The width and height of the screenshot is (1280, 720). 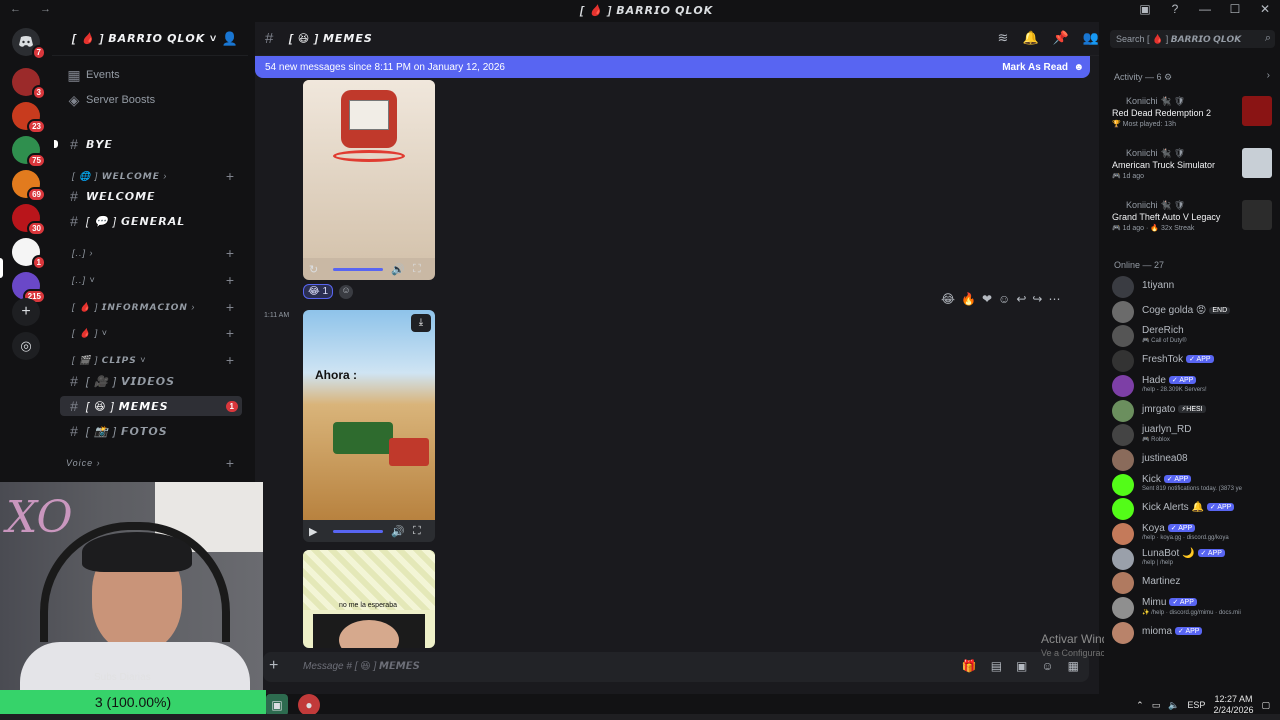 I want to click on sidebar-item-events: ▦ Events, so click(x=147, y=75).